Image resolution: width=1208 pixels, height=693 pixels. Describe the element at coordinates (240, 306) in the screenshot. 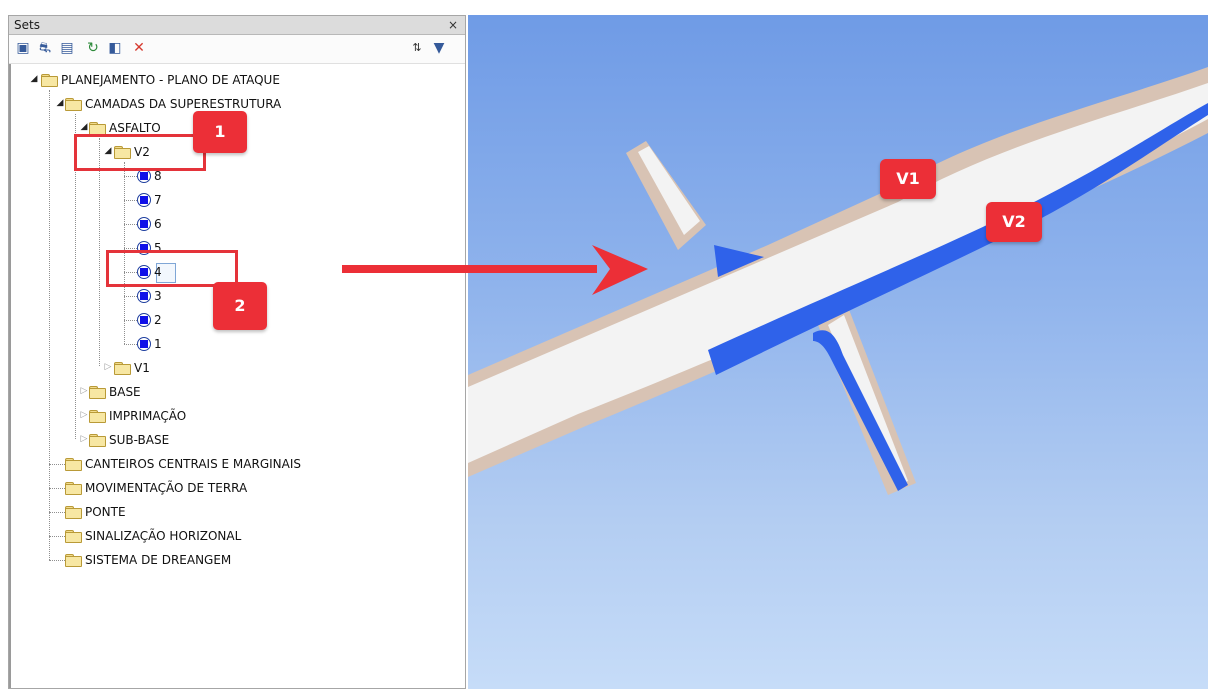

I see `annotation-badge-2: 2` at that location.